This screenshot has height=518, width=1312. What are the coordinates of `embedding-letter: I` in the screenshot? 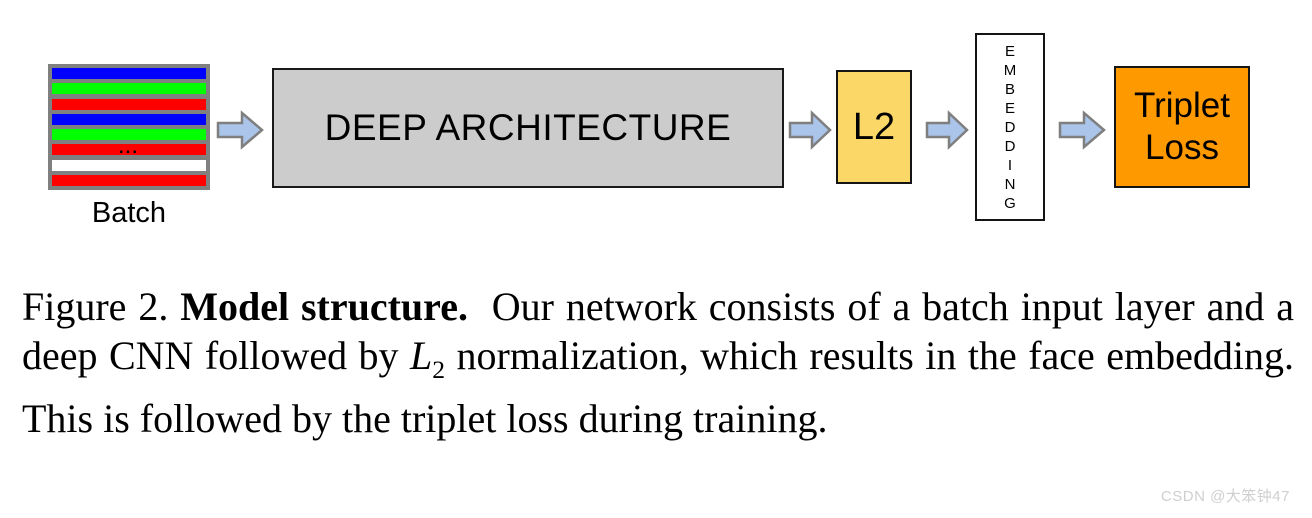 It's located at (1010, 165).